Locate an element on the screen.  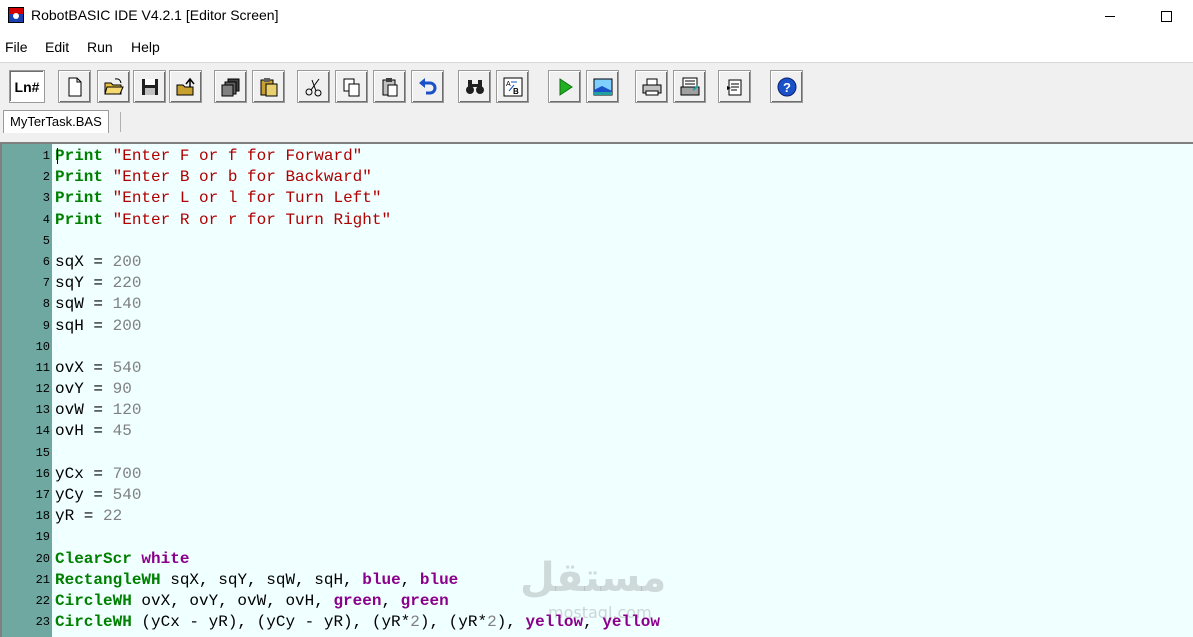
print-preview-icon is located at coordinates (689, 86).